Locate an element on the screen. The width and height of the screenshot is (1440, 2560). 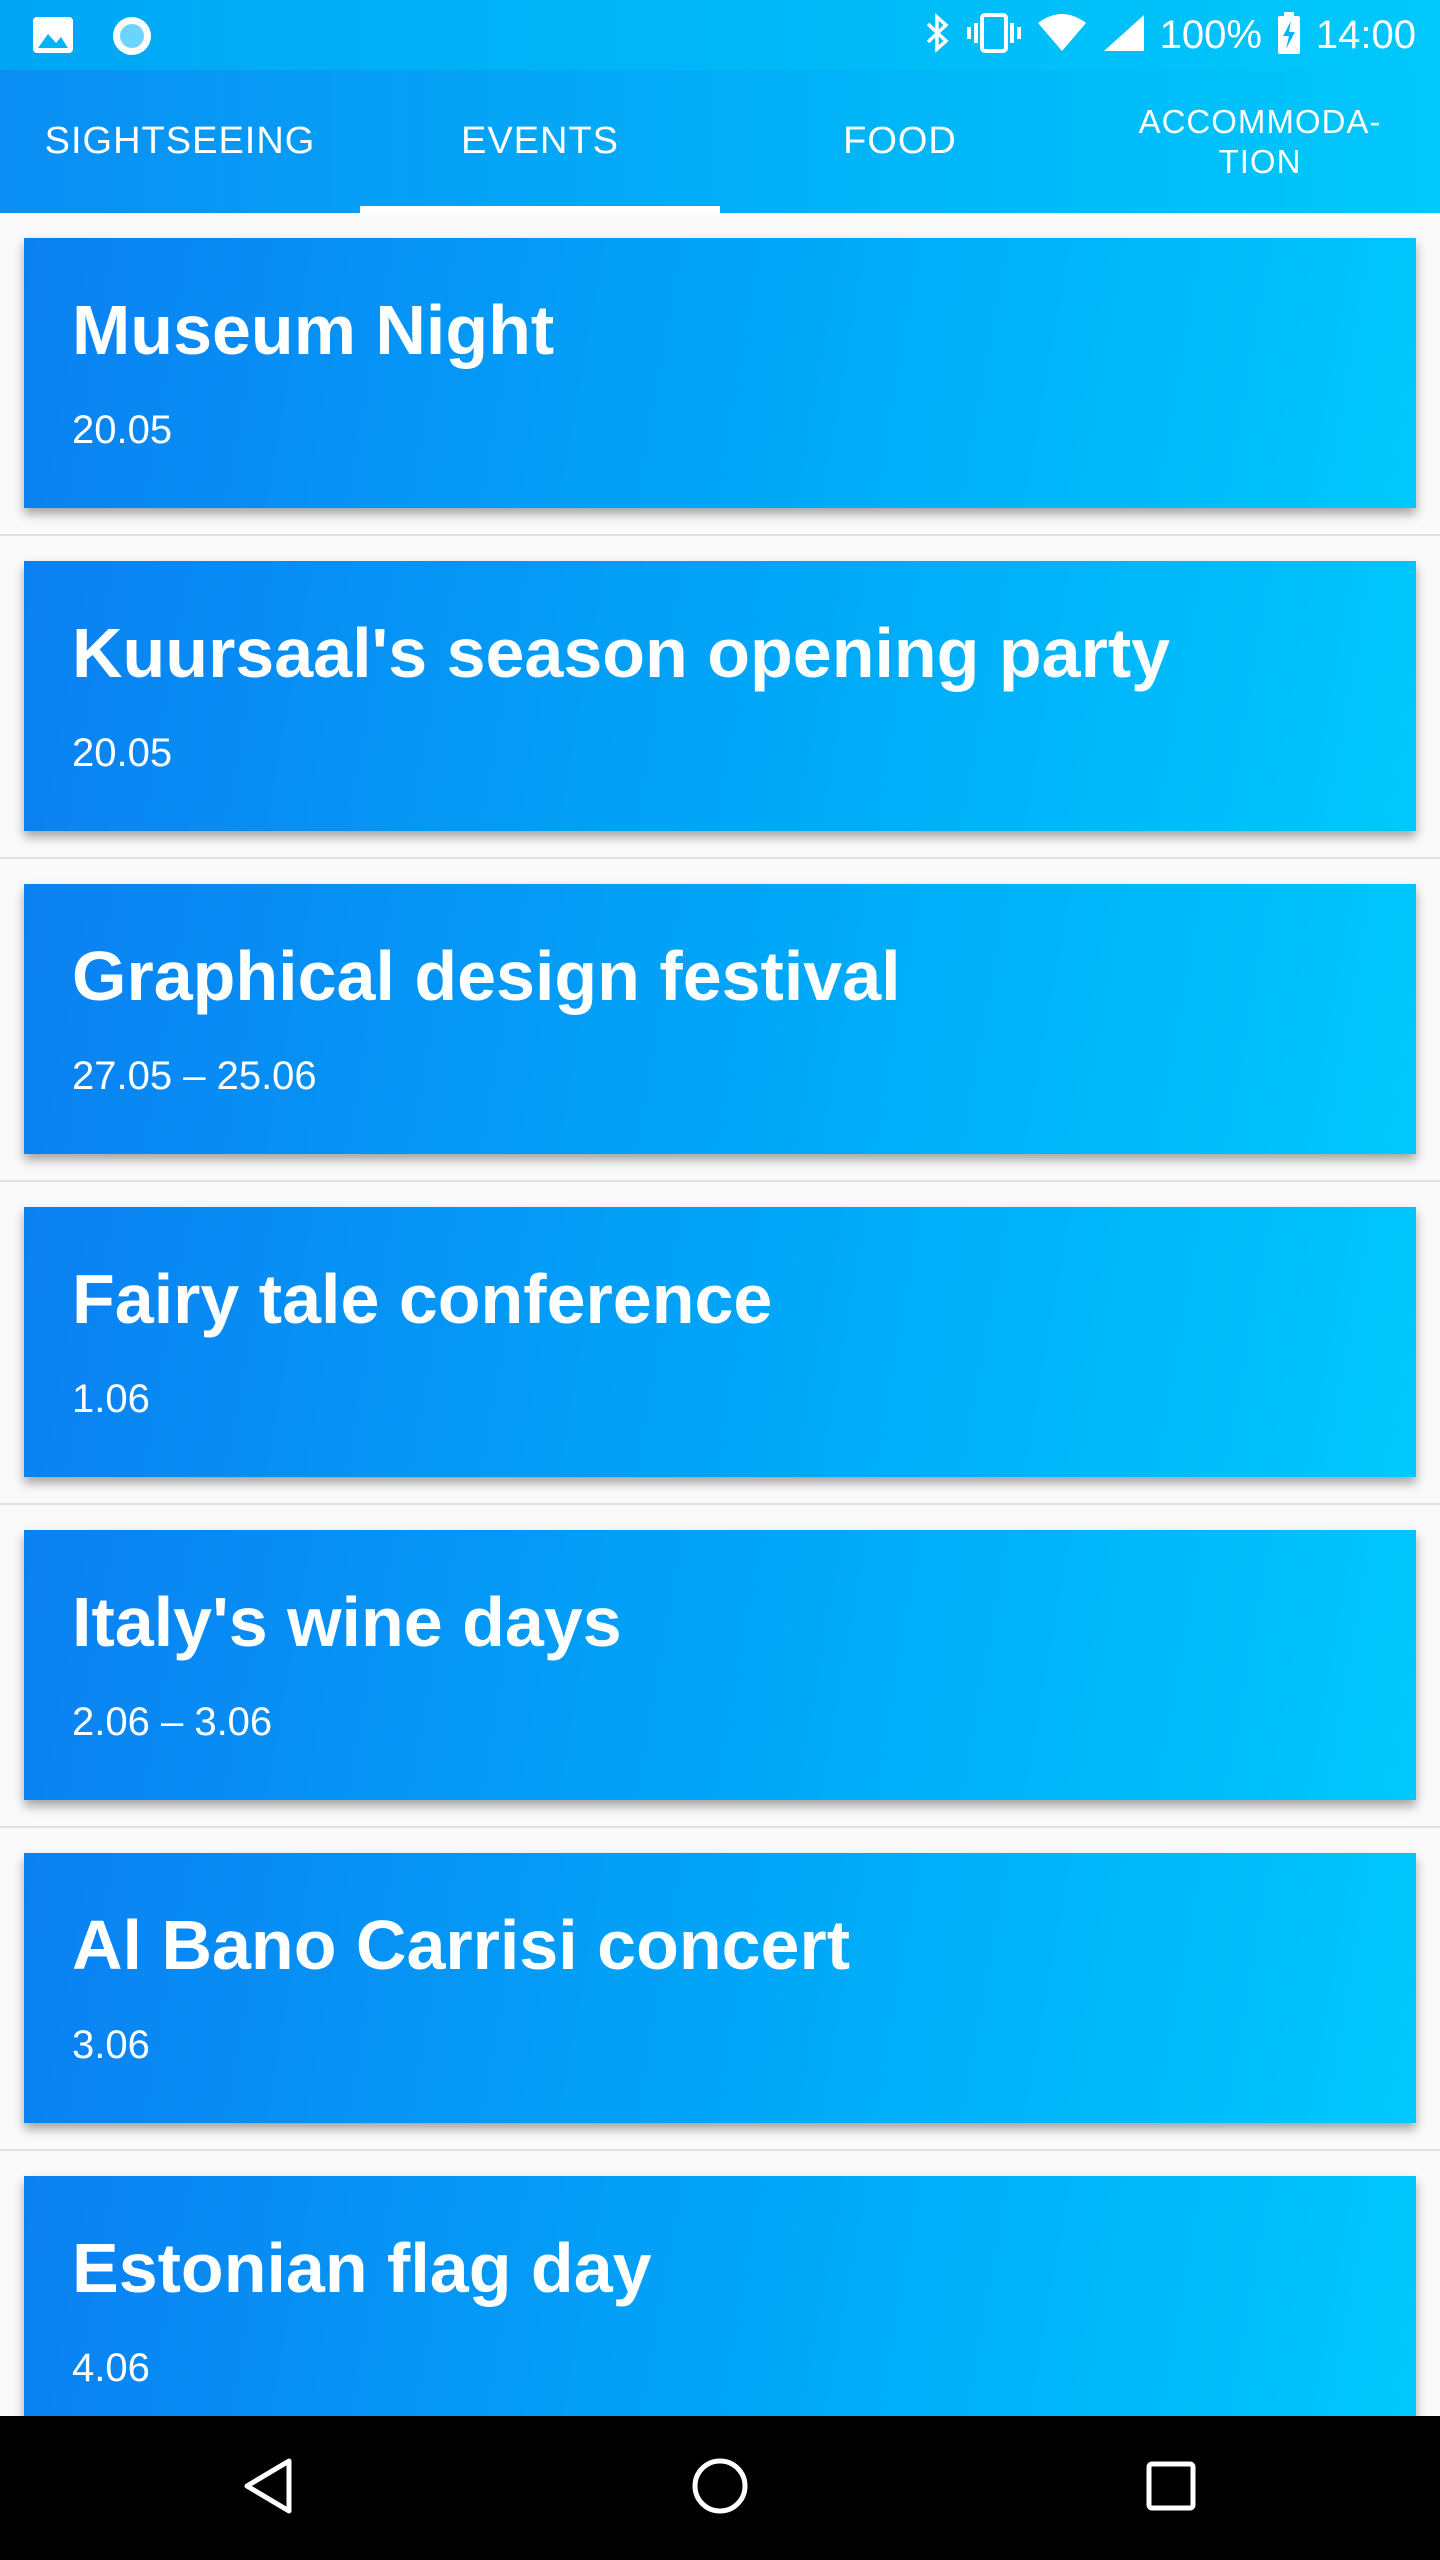
signal-icon is located at coordinates (1124, 35).